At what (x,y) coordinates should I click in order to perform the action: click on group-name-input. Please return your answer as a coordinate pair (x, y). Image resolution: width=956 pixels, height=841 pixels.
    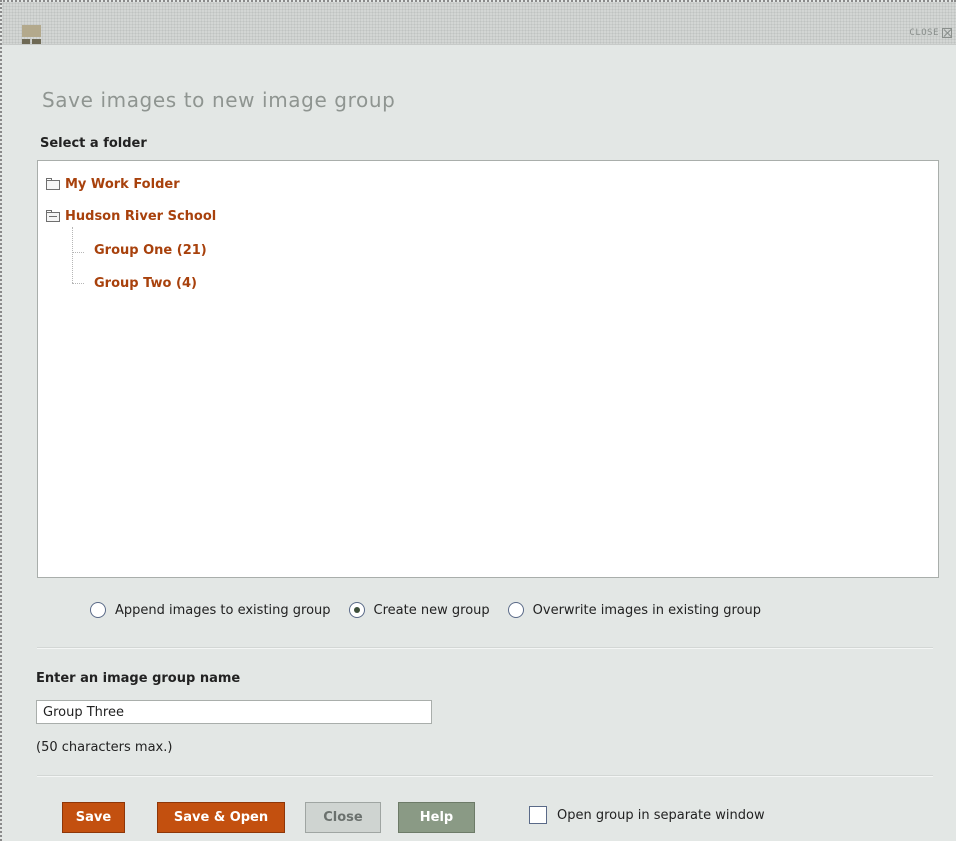
    Looking at the image, I should click on (234, 712).